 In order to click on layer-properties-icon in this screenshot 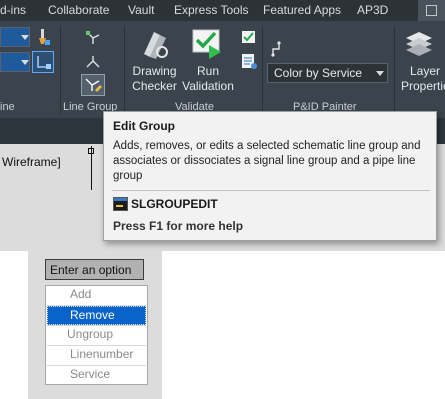, I will do `click(419, 43)`.